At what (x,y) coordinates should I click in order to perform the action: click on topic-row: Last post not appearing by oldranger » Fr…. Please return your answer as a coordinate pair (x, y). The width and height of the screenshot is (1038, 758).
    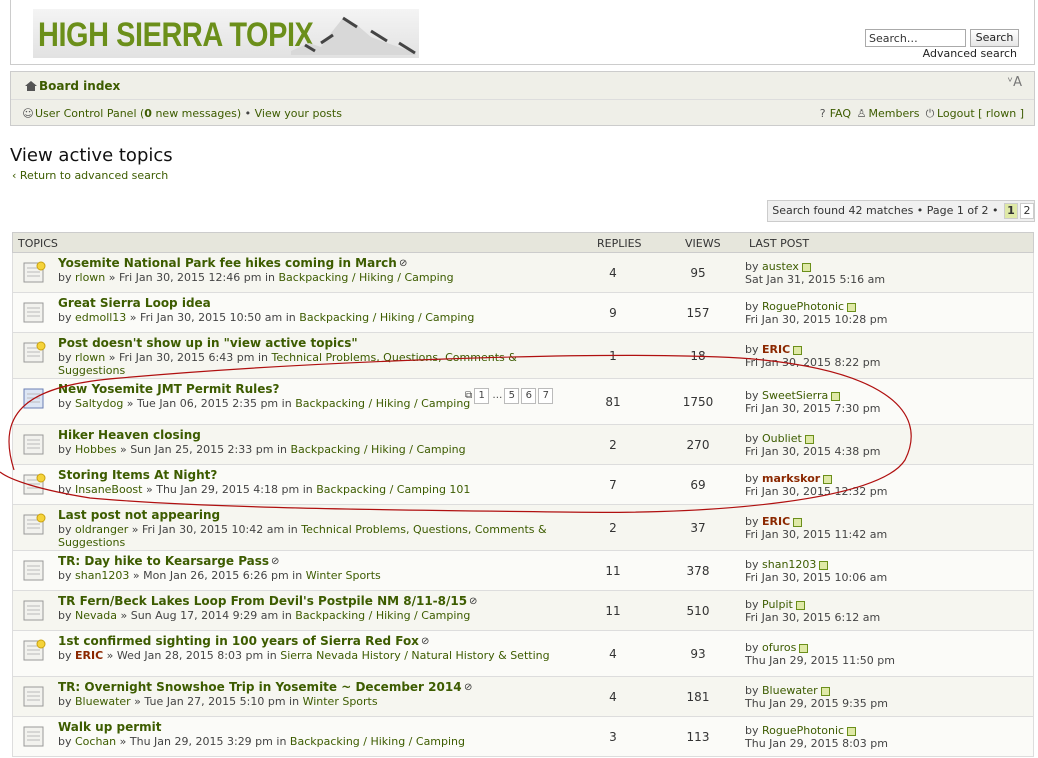
    Looking at the image, I should click on (523, 528).